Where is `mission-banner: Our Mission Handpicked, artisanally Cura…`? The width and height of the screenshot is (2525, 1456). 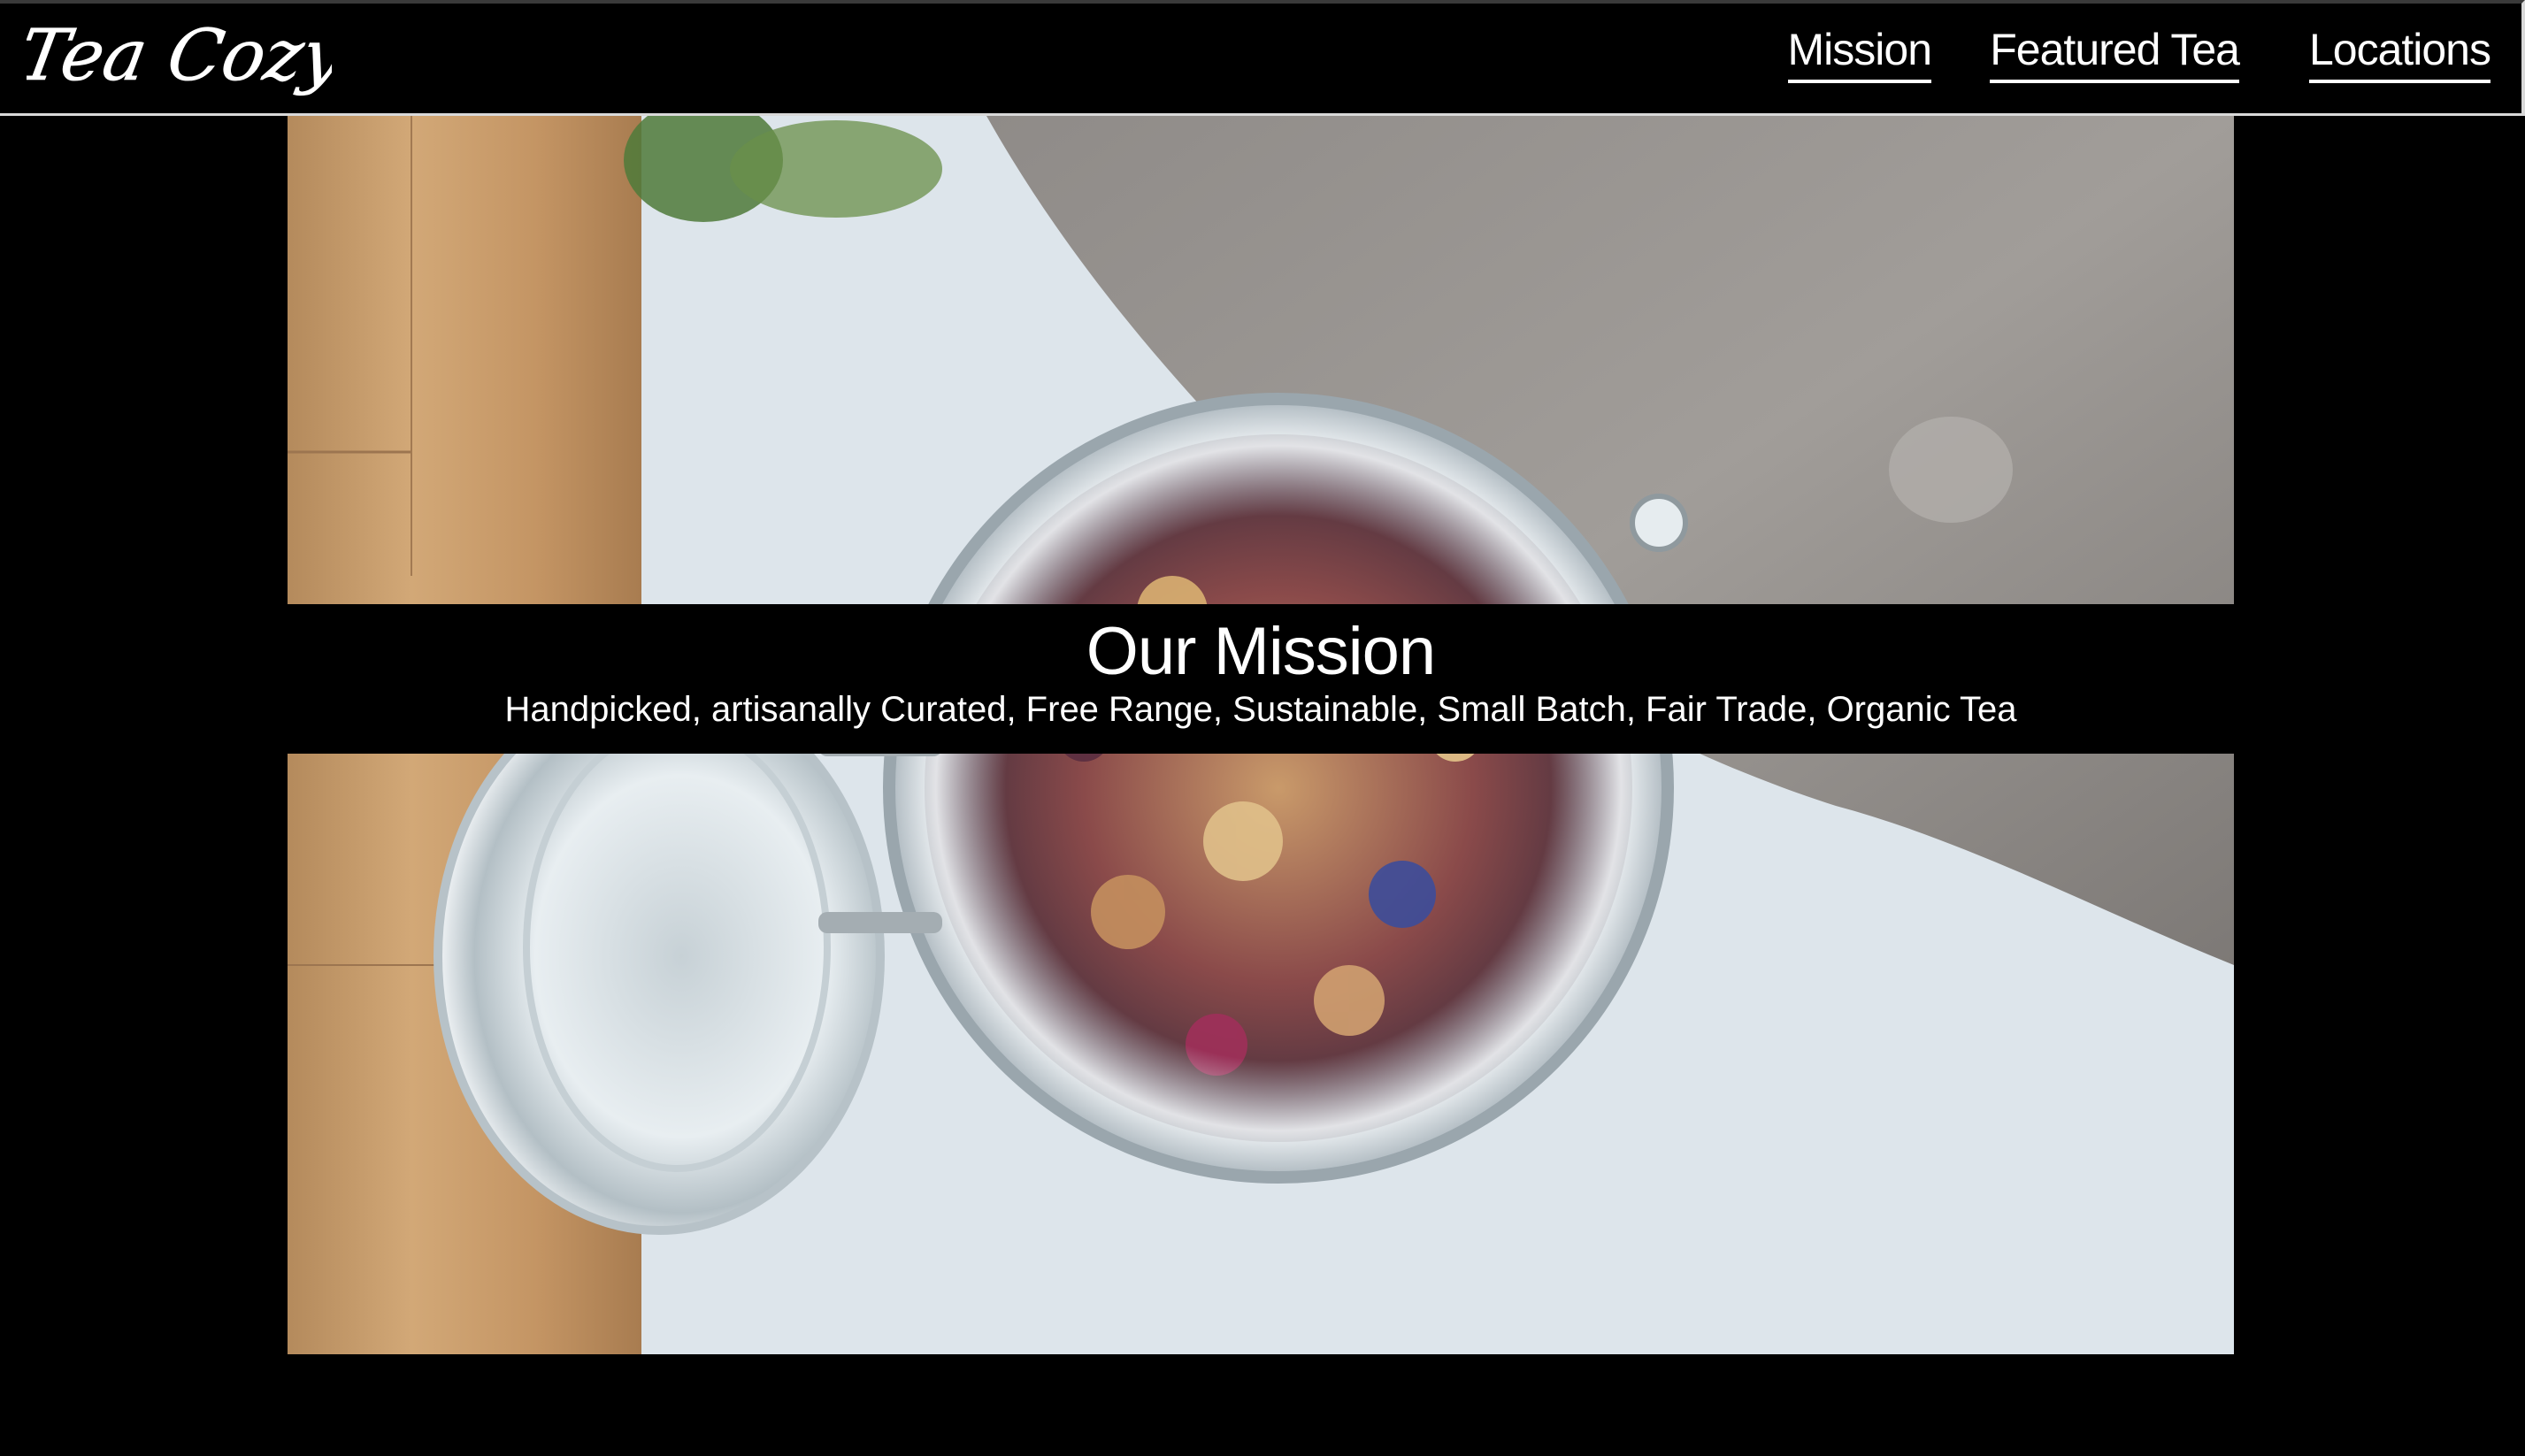
mission-banner: Our Mission Handpicked, artisanally Cura… is located at coordinates (1261, 679).